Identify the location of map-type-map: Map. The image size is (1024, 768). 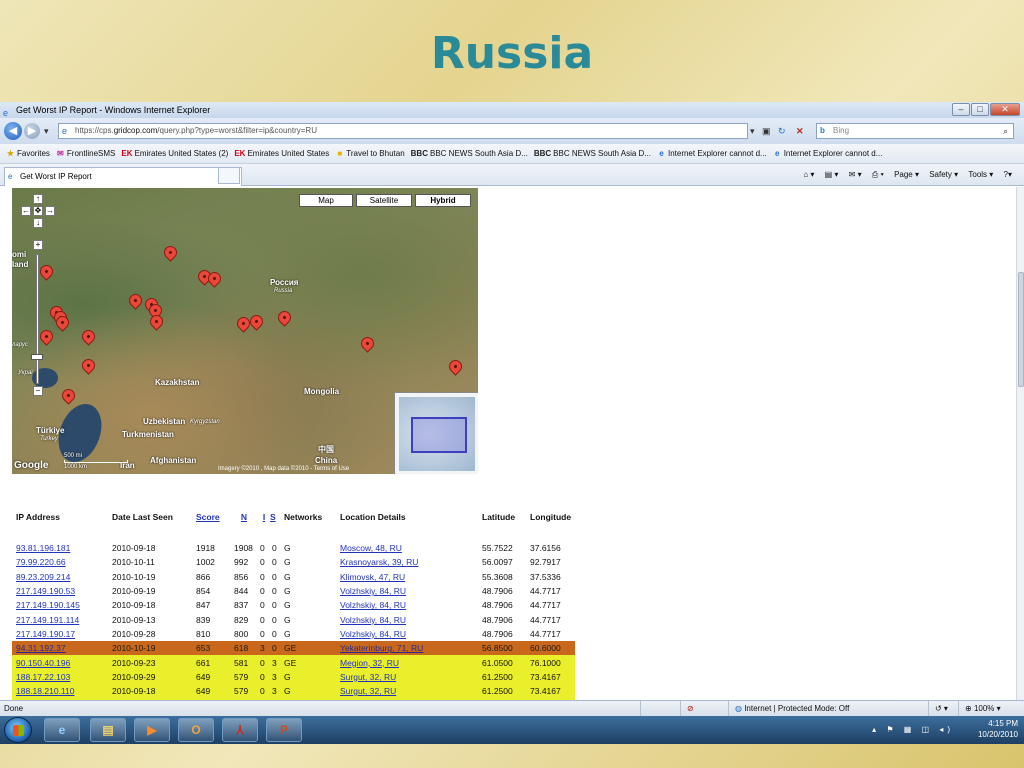
(326, 200).